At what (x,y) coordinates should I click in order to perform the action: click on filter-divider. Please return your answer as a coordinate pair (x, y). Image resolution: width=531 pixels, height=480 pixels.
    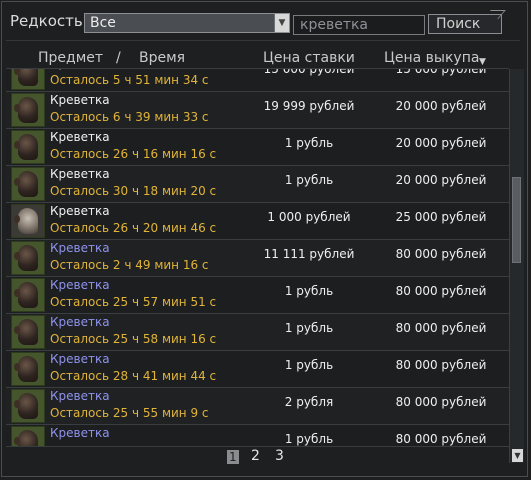
    Looking at the image, I should click on (263, 40).